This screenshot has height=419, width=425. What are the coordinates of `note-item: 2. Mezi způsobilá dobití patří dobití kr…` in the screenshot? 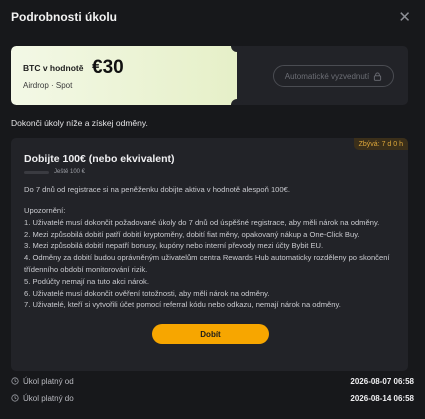 It's located at (192, 234).